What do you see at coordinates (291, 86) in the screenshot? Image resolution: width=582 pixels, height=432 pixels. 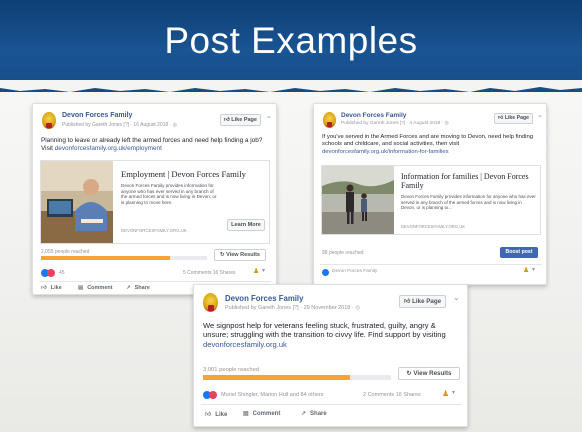 I see `banner-torn-edge` at bounding box center [291, 86].